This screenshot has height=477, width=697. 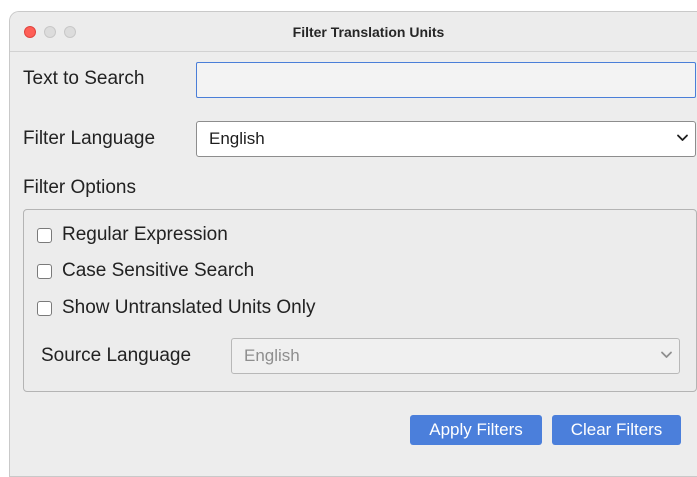 I want to click on search-label: Text to Search, so click(x=84, y=78).